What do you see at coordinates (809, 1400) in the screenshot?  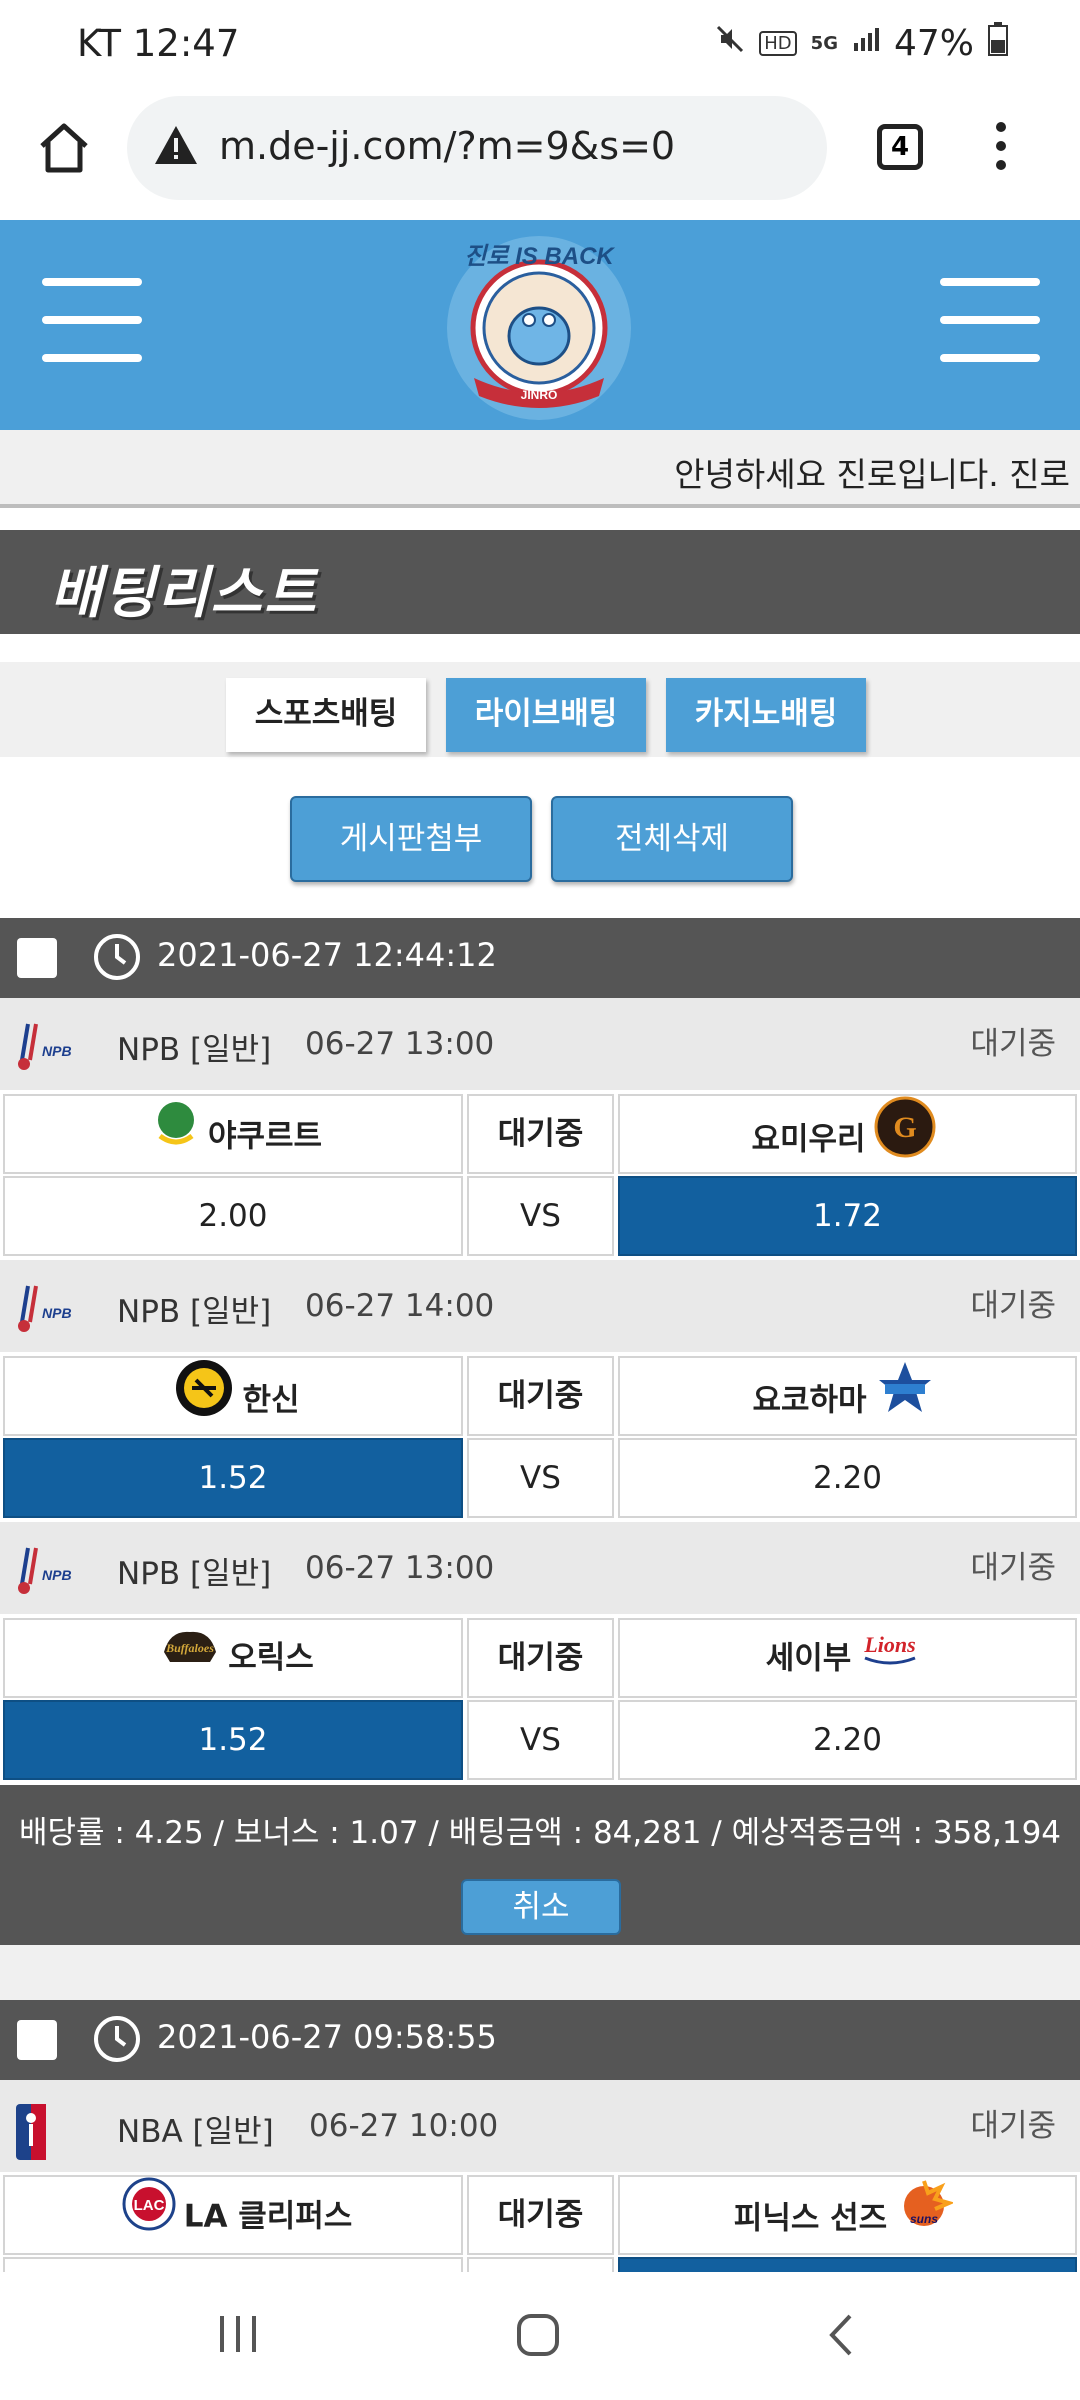 I see `away-team-name: 요코하마` at bounding box center [809, 1400].